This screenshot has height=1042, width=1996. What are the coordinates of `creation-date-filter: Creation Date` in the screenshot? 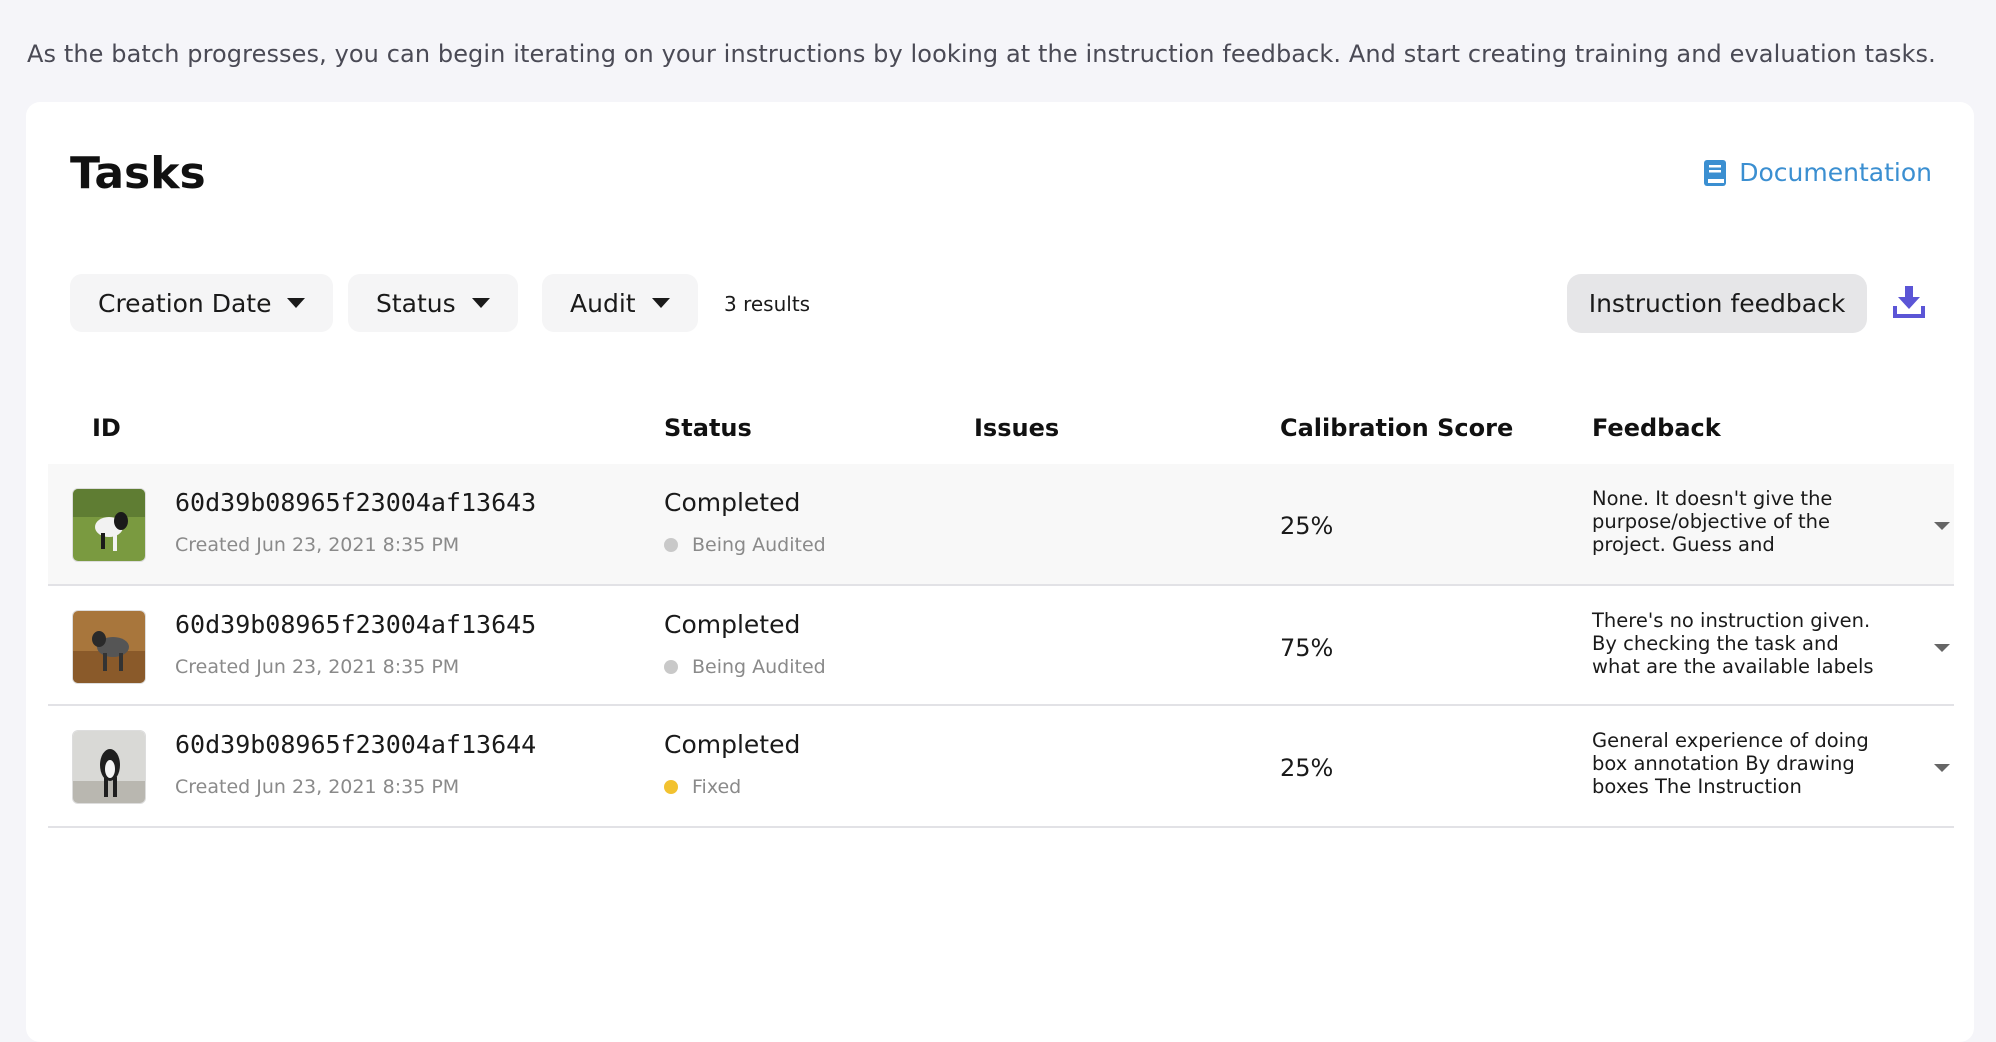 It's located at (202, 303).